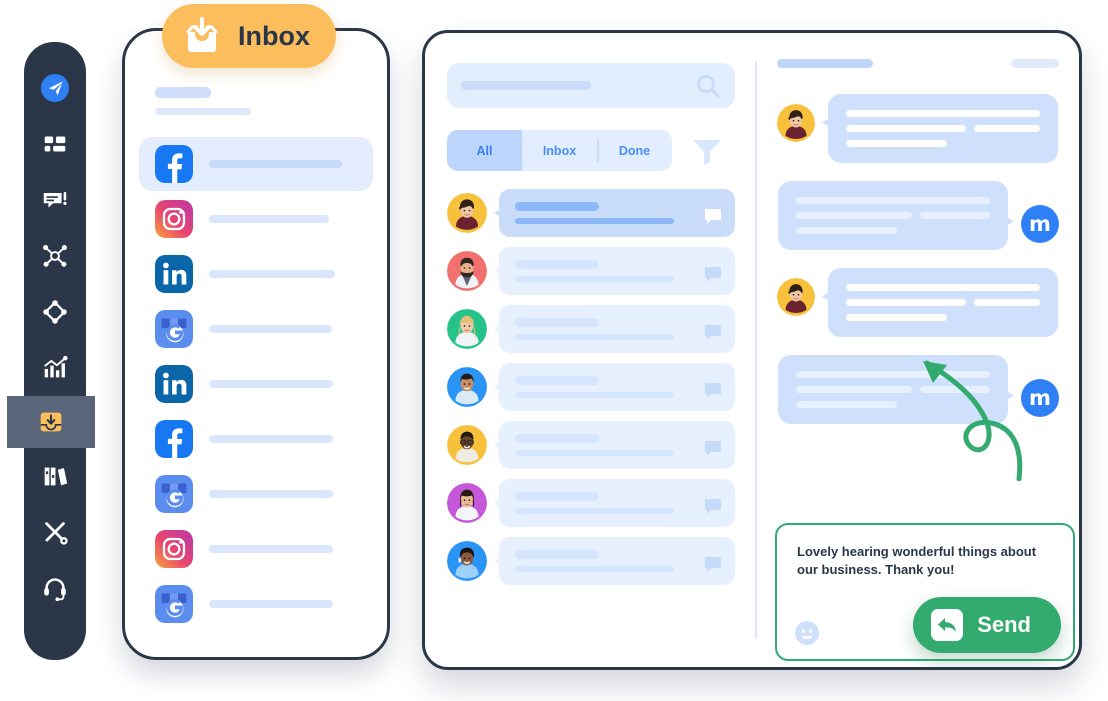 This screenshot has width=1108, height=701. What do you see at coordinates (174, 384) in the screenshot?
I see `linkedin-icon` at bounding box center [174, 384].